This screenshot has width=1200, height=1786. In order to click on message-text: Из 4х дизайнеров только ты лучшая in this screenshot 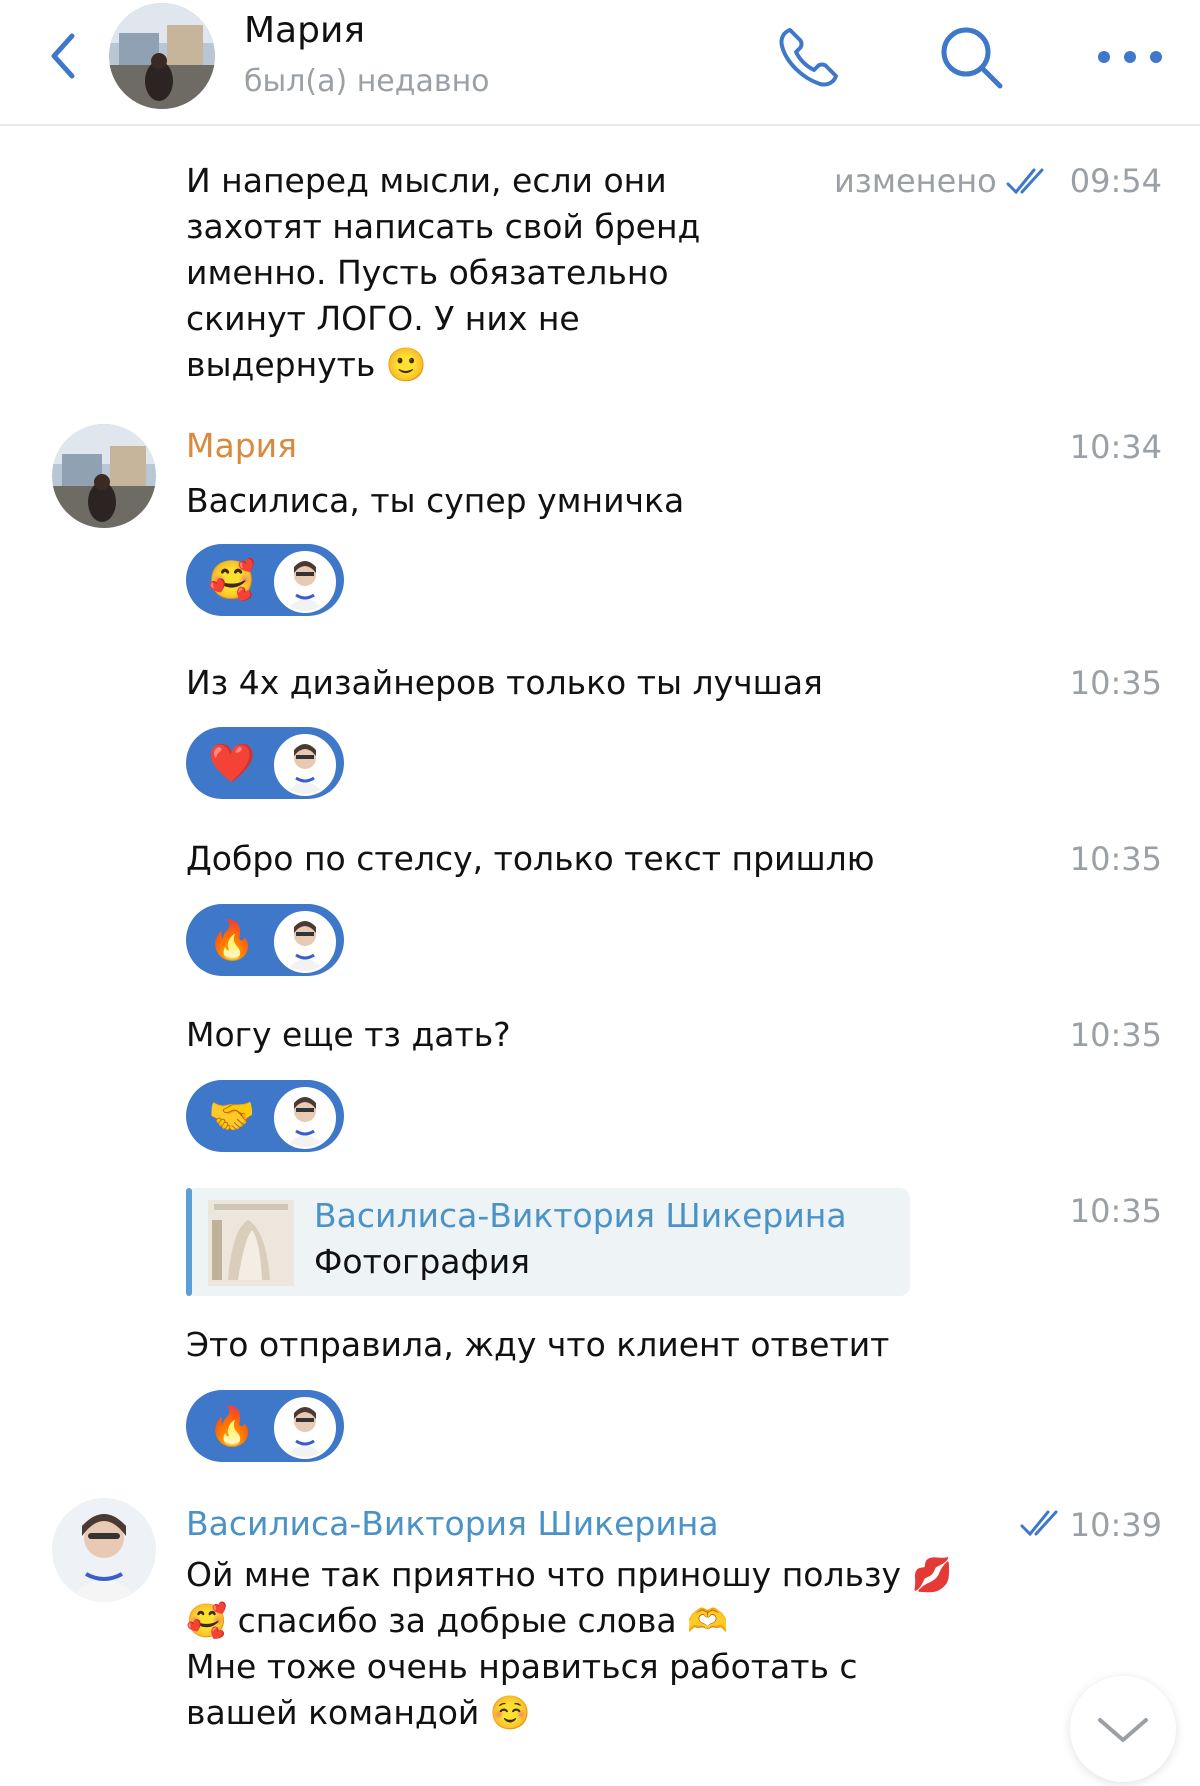, I will do `click(504, 682)`.